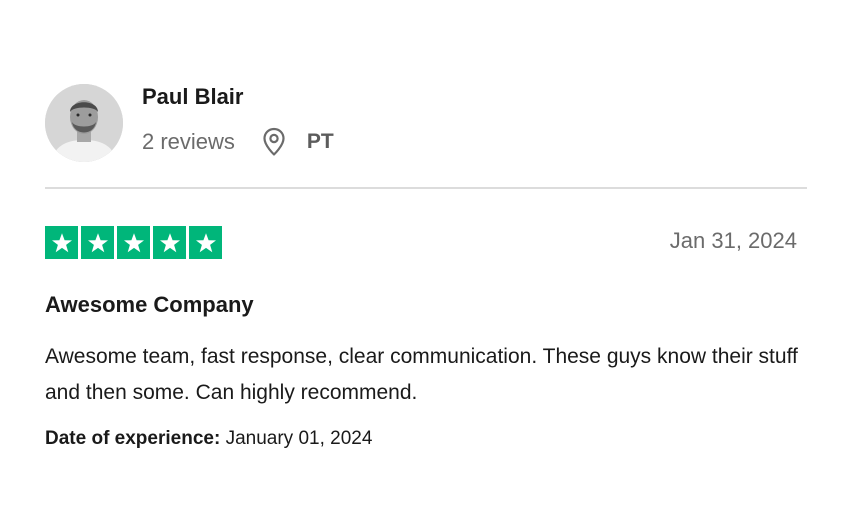 The height and width of the screenshot is (532, 852). I want to click on reviewer-name: Paul Blair, so click(192, 97).